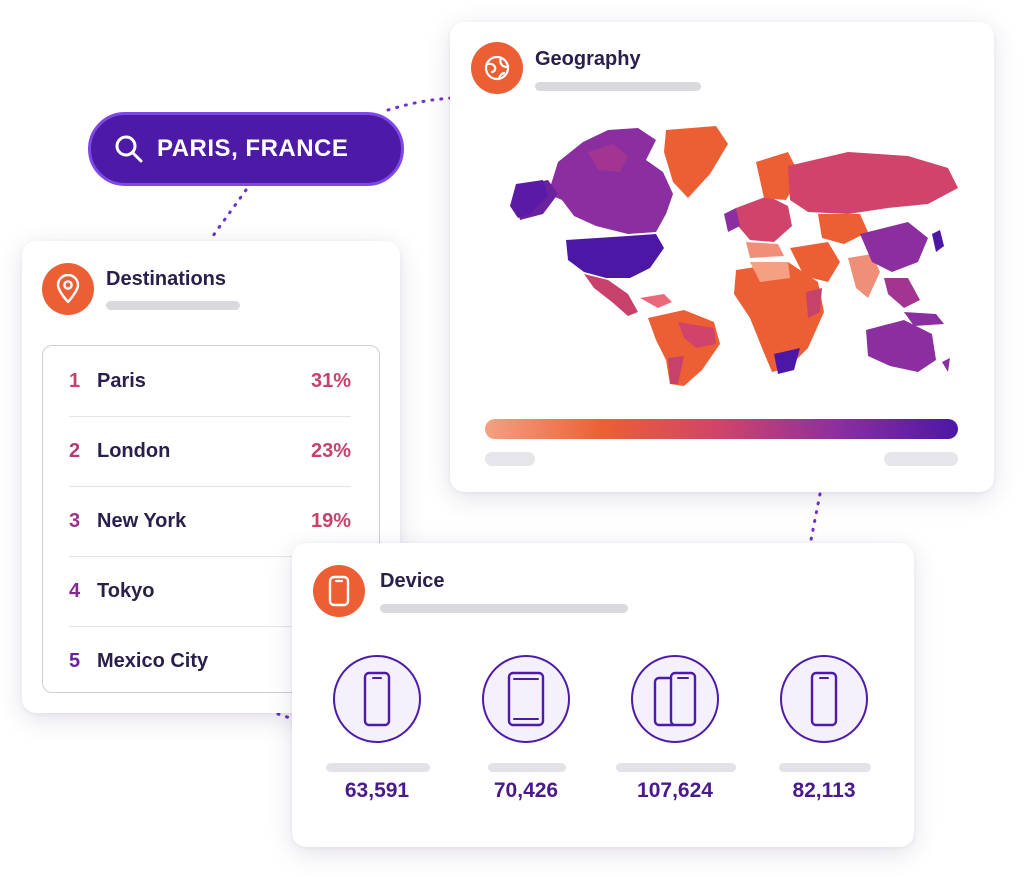 The height and width of the screenshot is (877, 1024). I want to click on location-search-pill: PARIS, FRANCE, so click(246, 149).